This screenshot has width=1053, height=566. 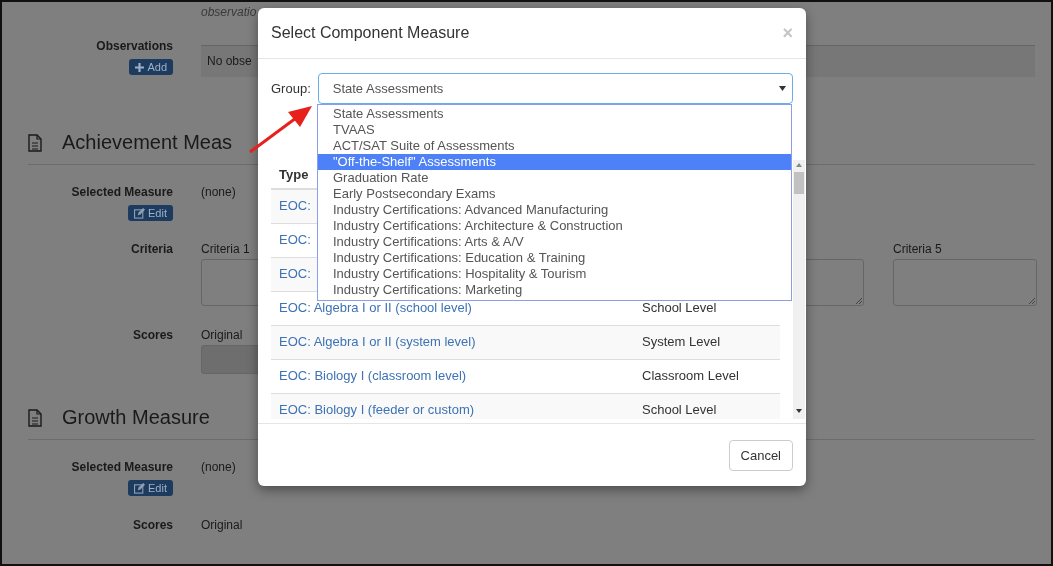 What do you see at coordinates (136, 417) in the screenshot?
I see `section-title: Growth Measure` at bounding box center [136, 417].